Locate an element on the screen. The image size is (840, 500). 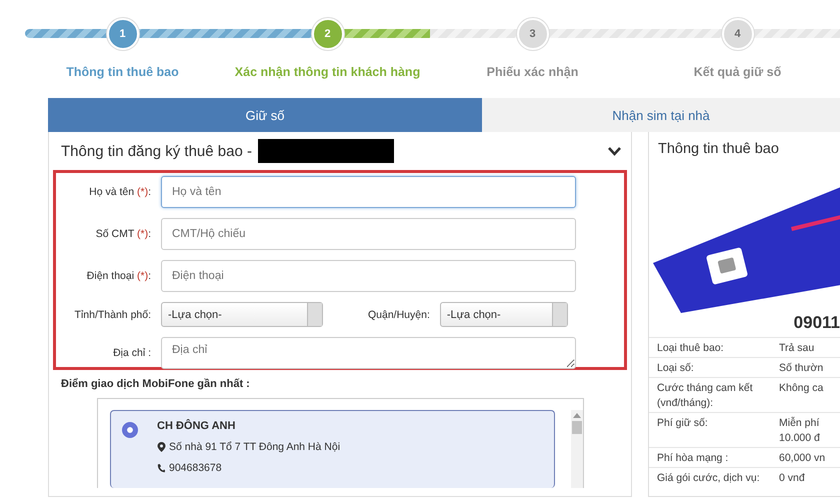
info-value: Miễn phí 10.000 đ is located at coordinates (800, 431).